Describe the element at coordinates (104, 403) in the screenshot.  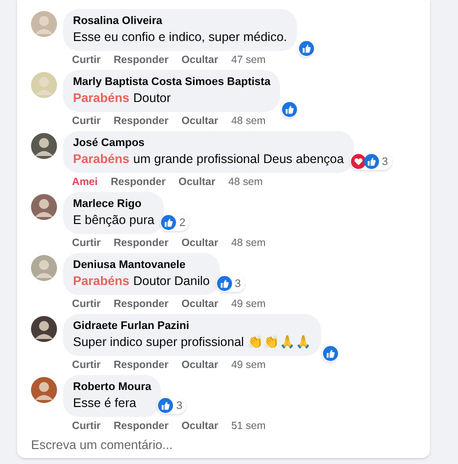
I see `comment-text: Esse é fera` at that location.